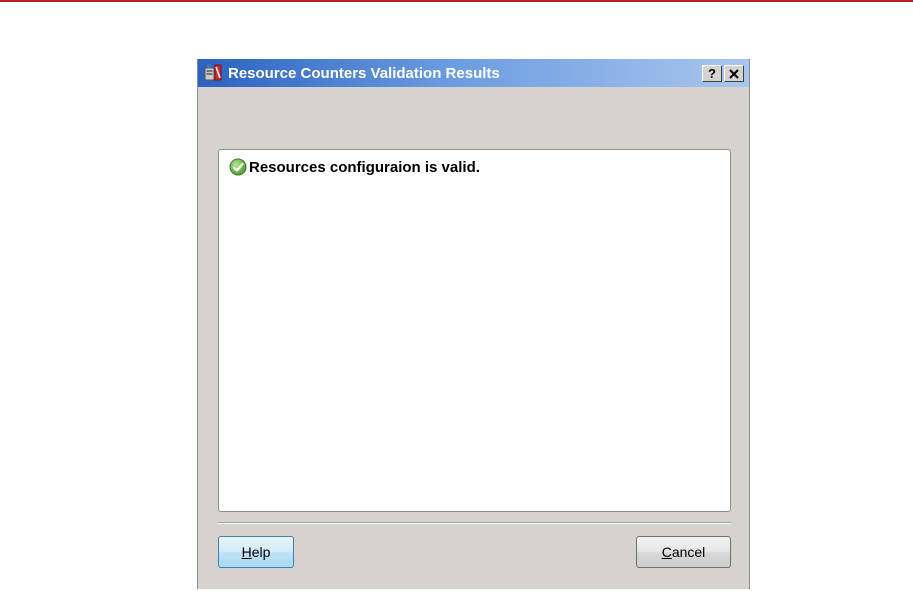  I want to click on cancel-button: Cancel, so click(683, 552).